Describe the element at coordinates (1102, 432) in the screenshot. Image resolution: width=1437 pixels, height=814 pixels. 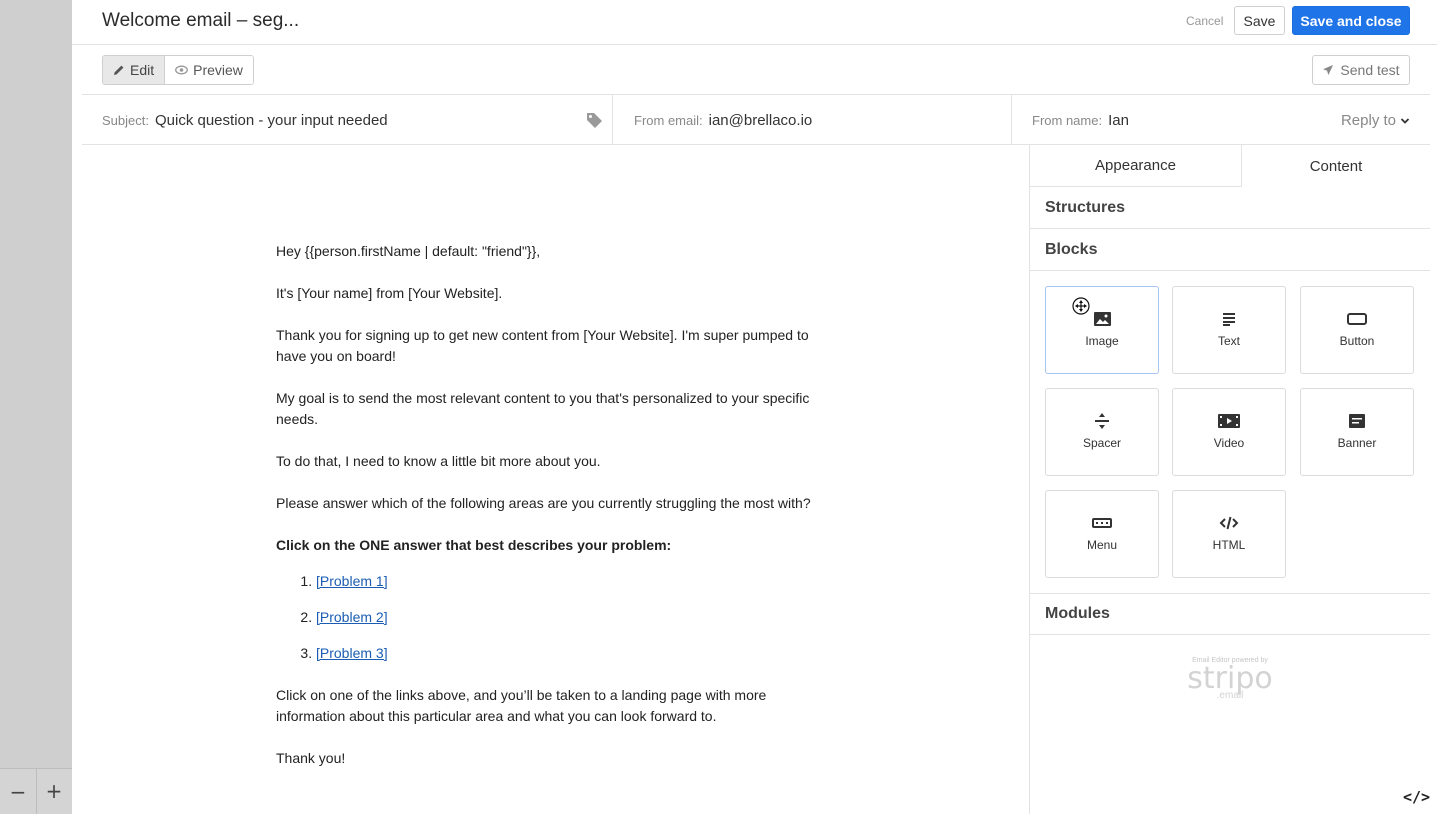
I see `block-spacer: Spacer` at that location.